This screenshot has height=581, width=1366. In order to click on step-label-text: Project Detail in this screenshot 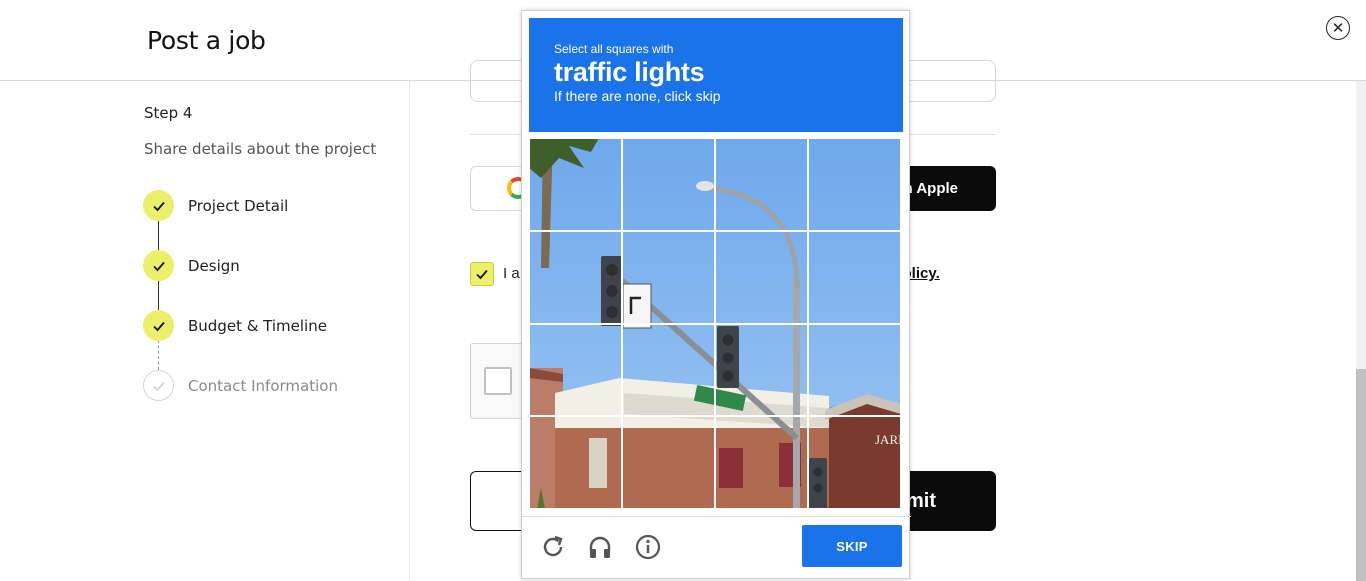, I will do `click(238, 205)`.